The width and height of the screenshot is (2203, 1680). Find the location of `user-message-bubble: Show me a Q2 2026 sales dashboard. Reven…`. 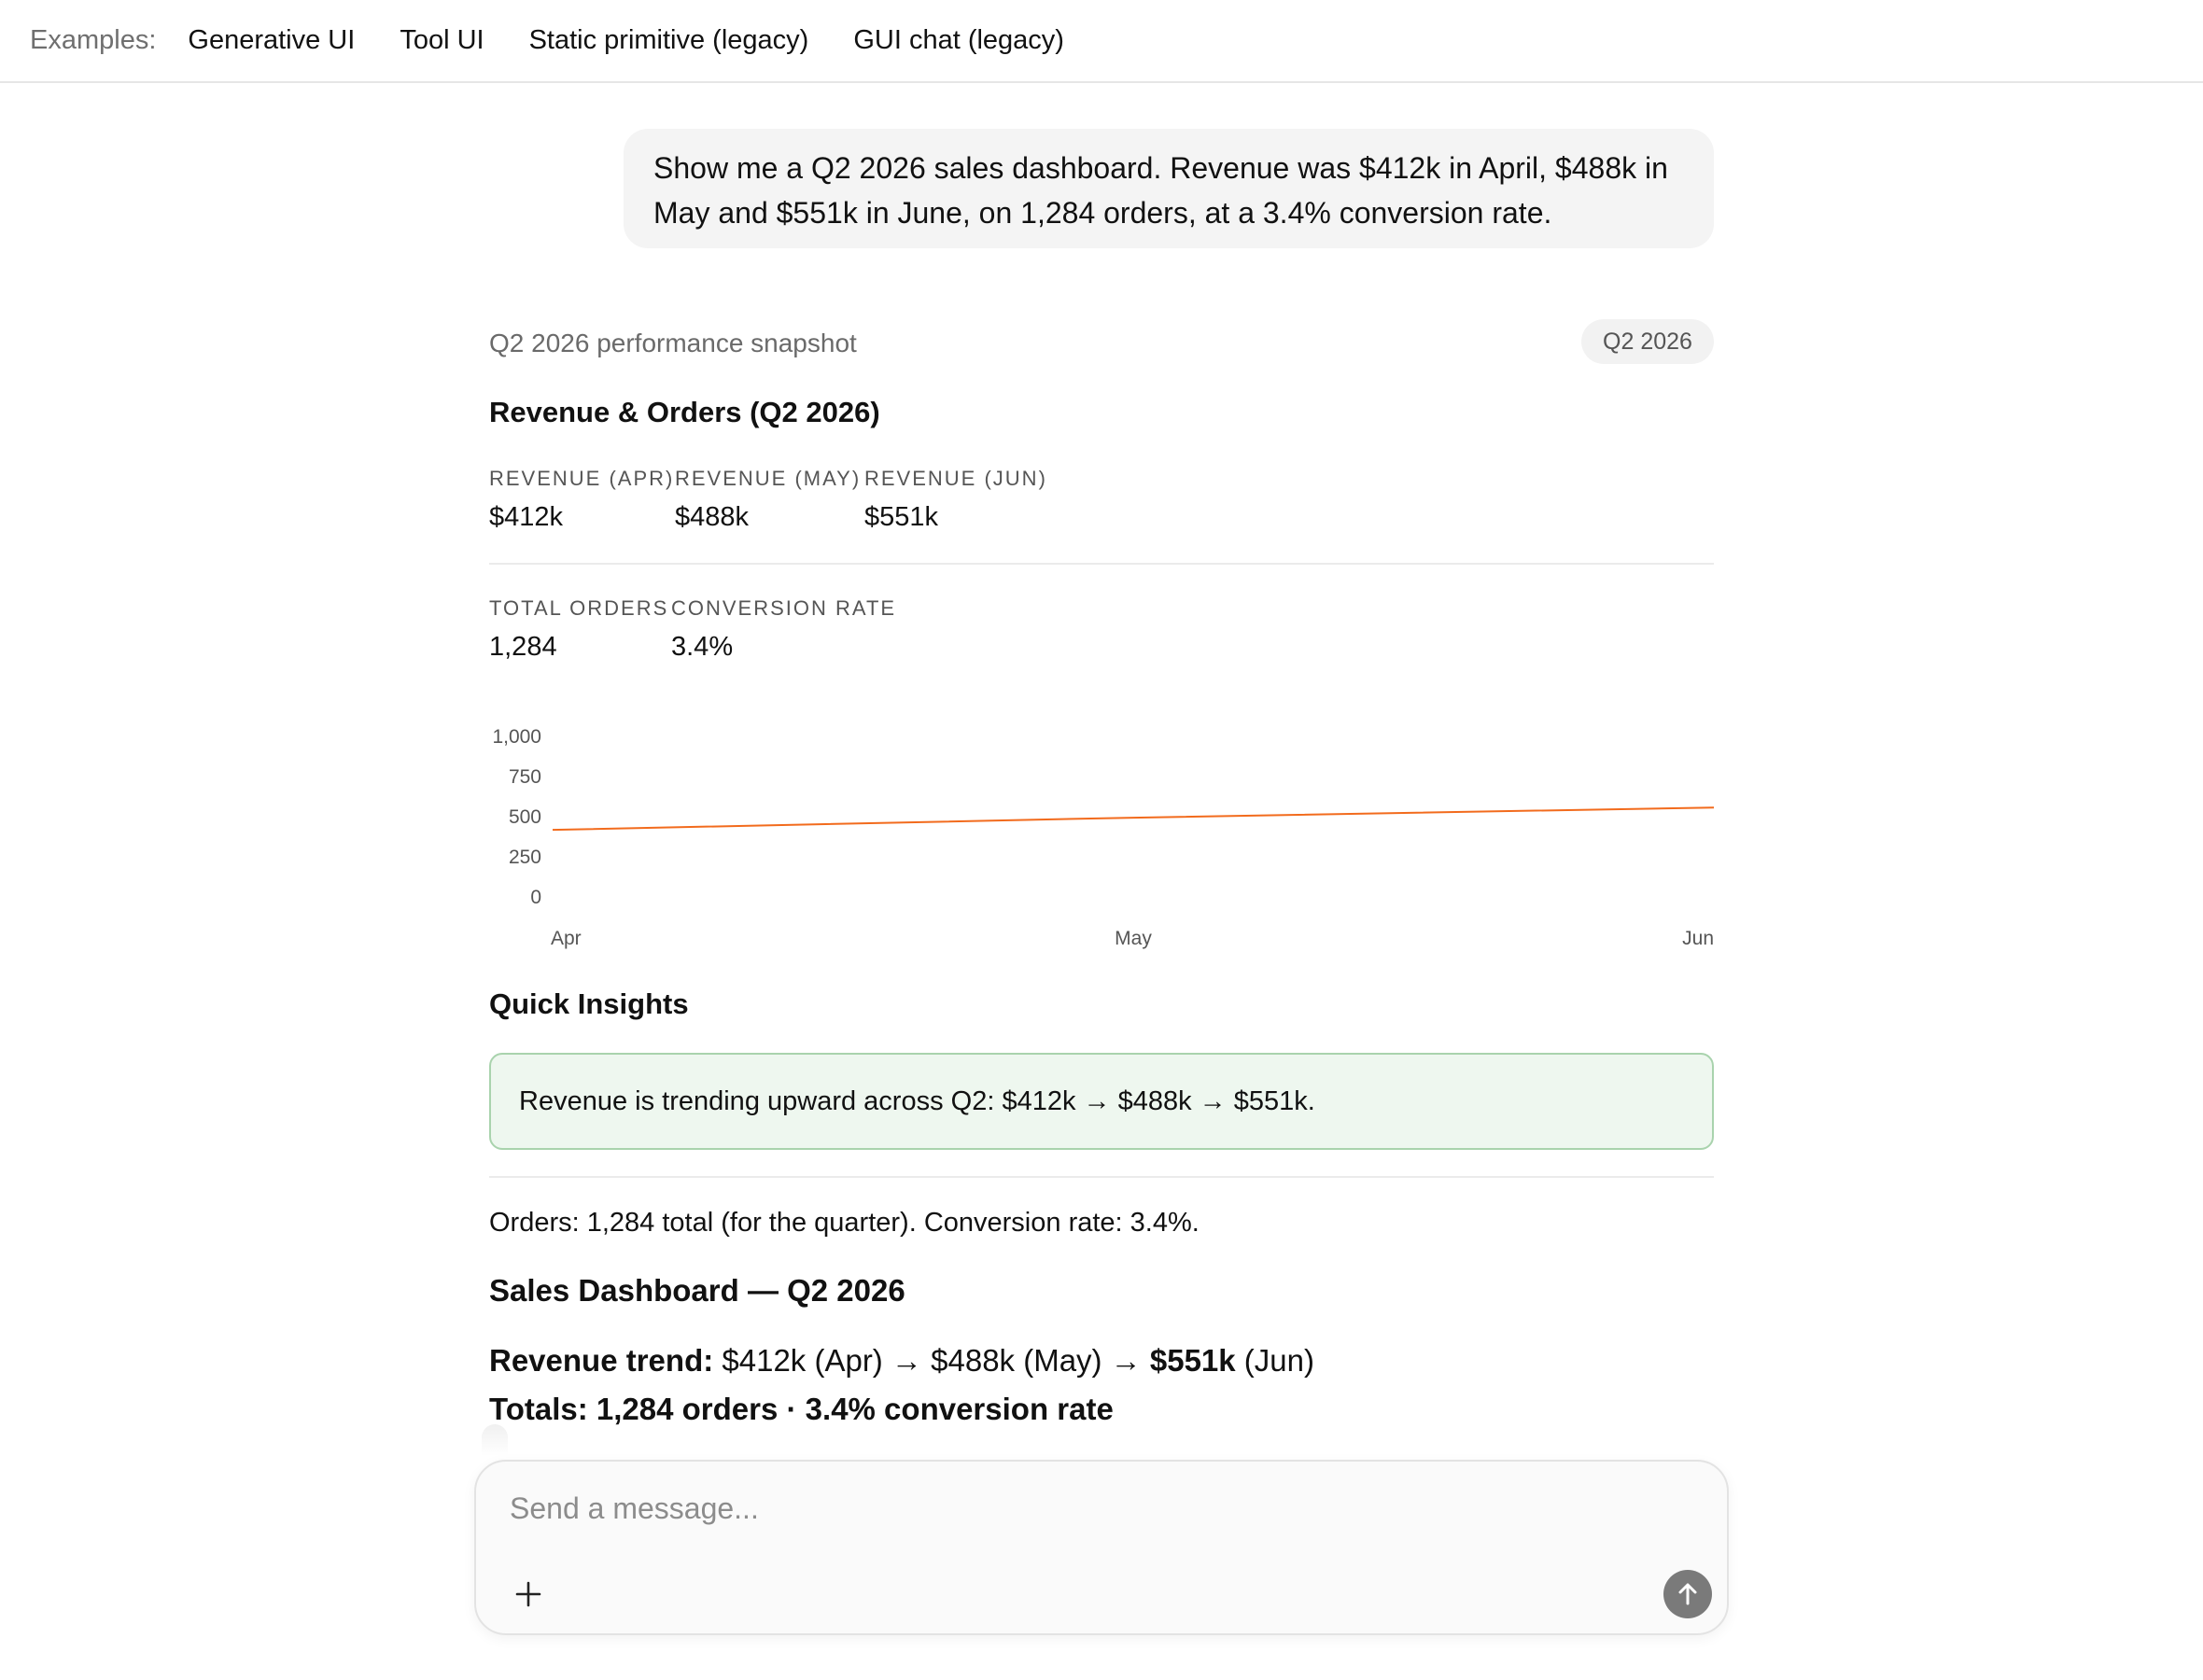

user-message-bubble: Show me a Q2 2026 sales dashboard. Reven… is located at coordinates (1169, 188).